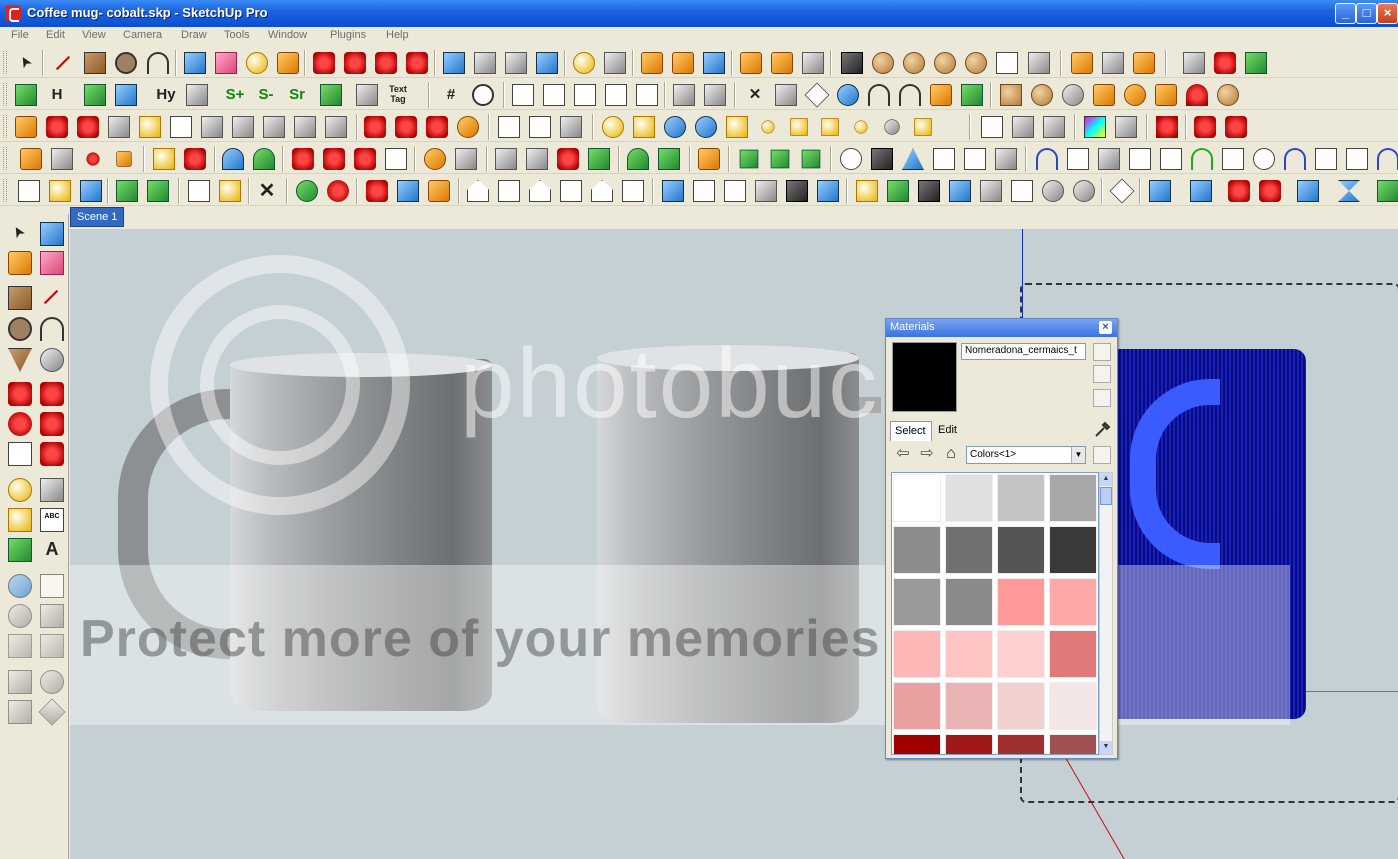 The height and width of the screenshot is (859, 1398). I want to click on open-icon, so click(60, 191).